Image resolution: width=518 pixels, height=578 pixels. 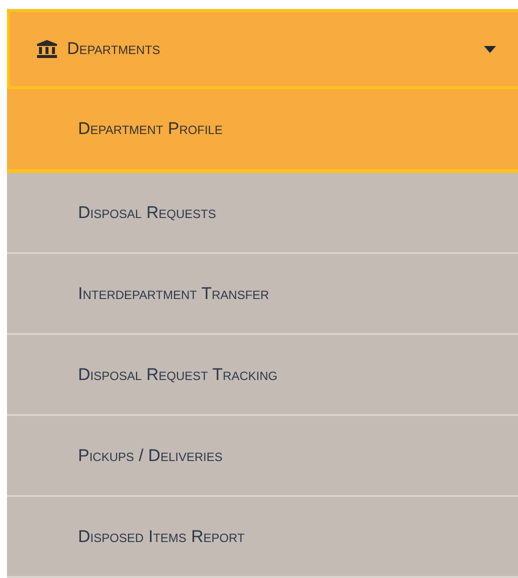 What do you see at coordinates (490, 49) in the screenshot?
I see `caret-icon` at bounding box center [490, 49].